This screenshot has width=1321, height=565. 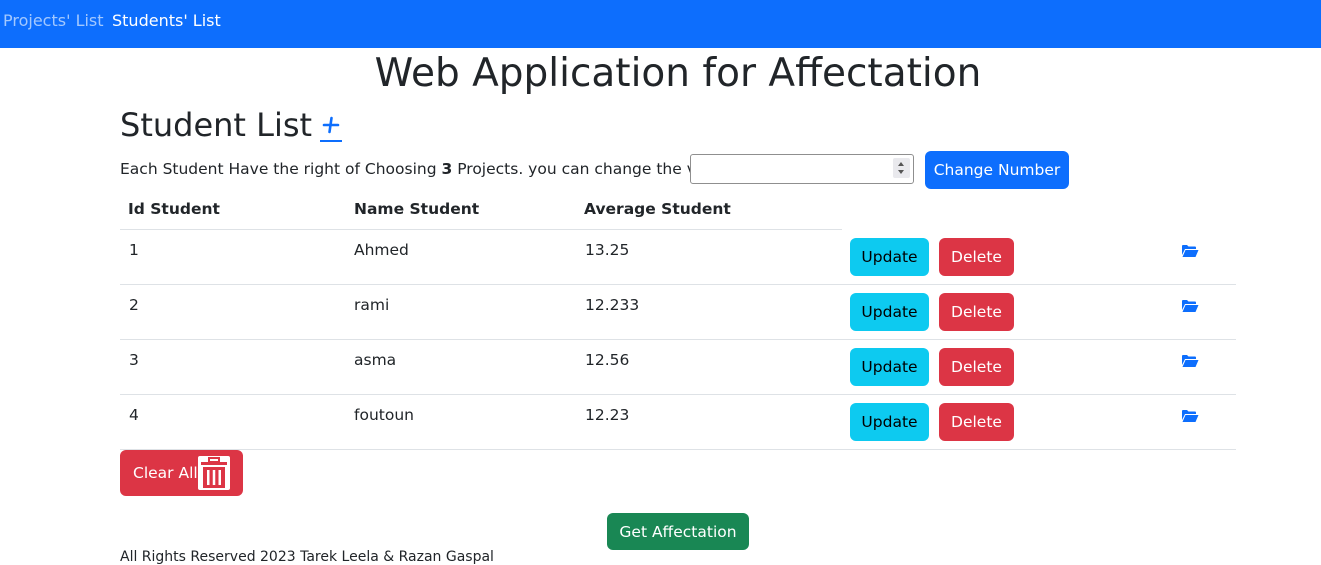 I want to click on choice-number-input-frame, so click(x=802, y=169).